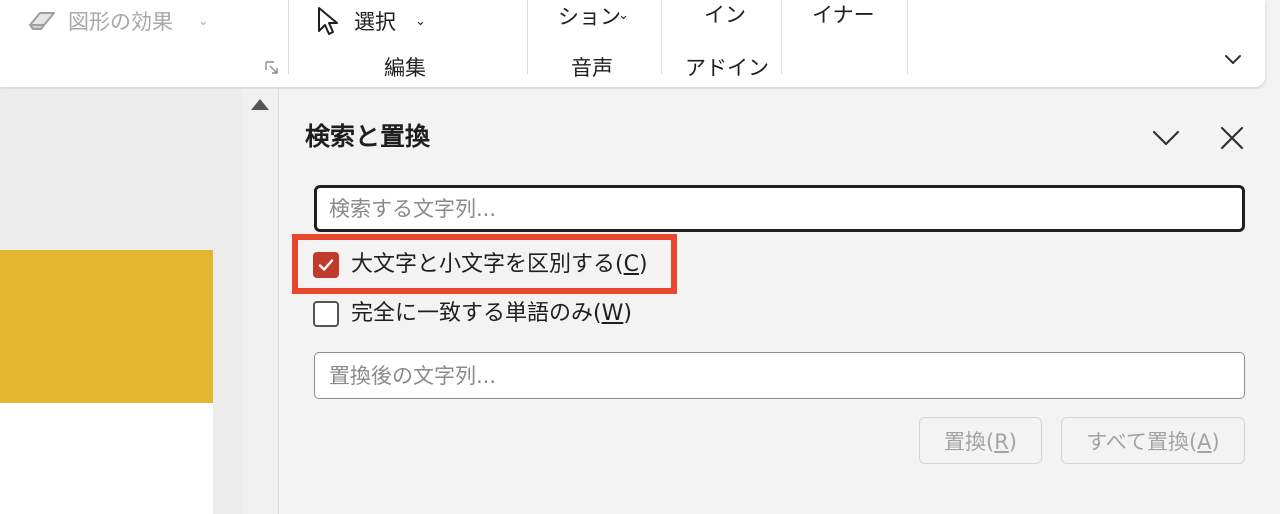  Describe the element at coordinates (727, 68) in the screenshot. I see `addins-group-label: アドイン` at that location.